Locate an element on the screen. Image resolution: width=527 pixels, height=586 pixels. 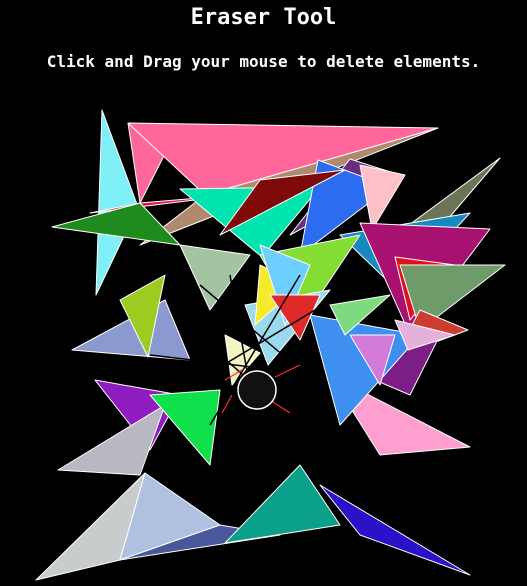
eraser-cursor-icon is located at coordinates (257, 390).